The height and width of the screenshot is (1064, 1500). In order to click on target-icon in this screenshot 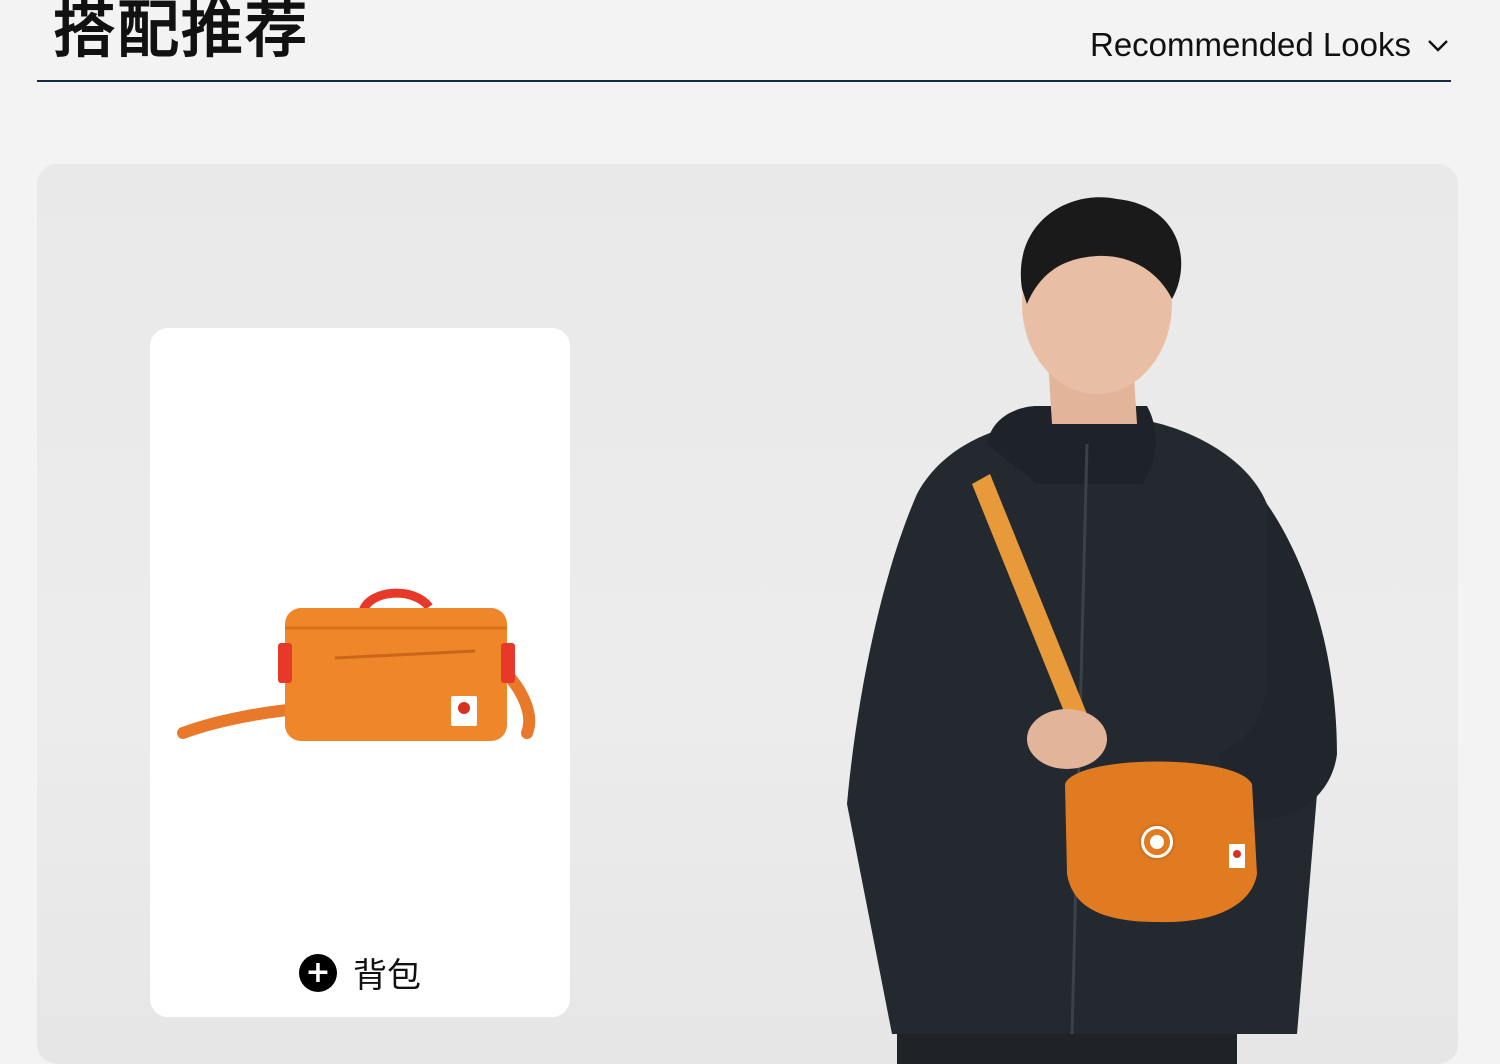, I will do `click(1157, 842)`.